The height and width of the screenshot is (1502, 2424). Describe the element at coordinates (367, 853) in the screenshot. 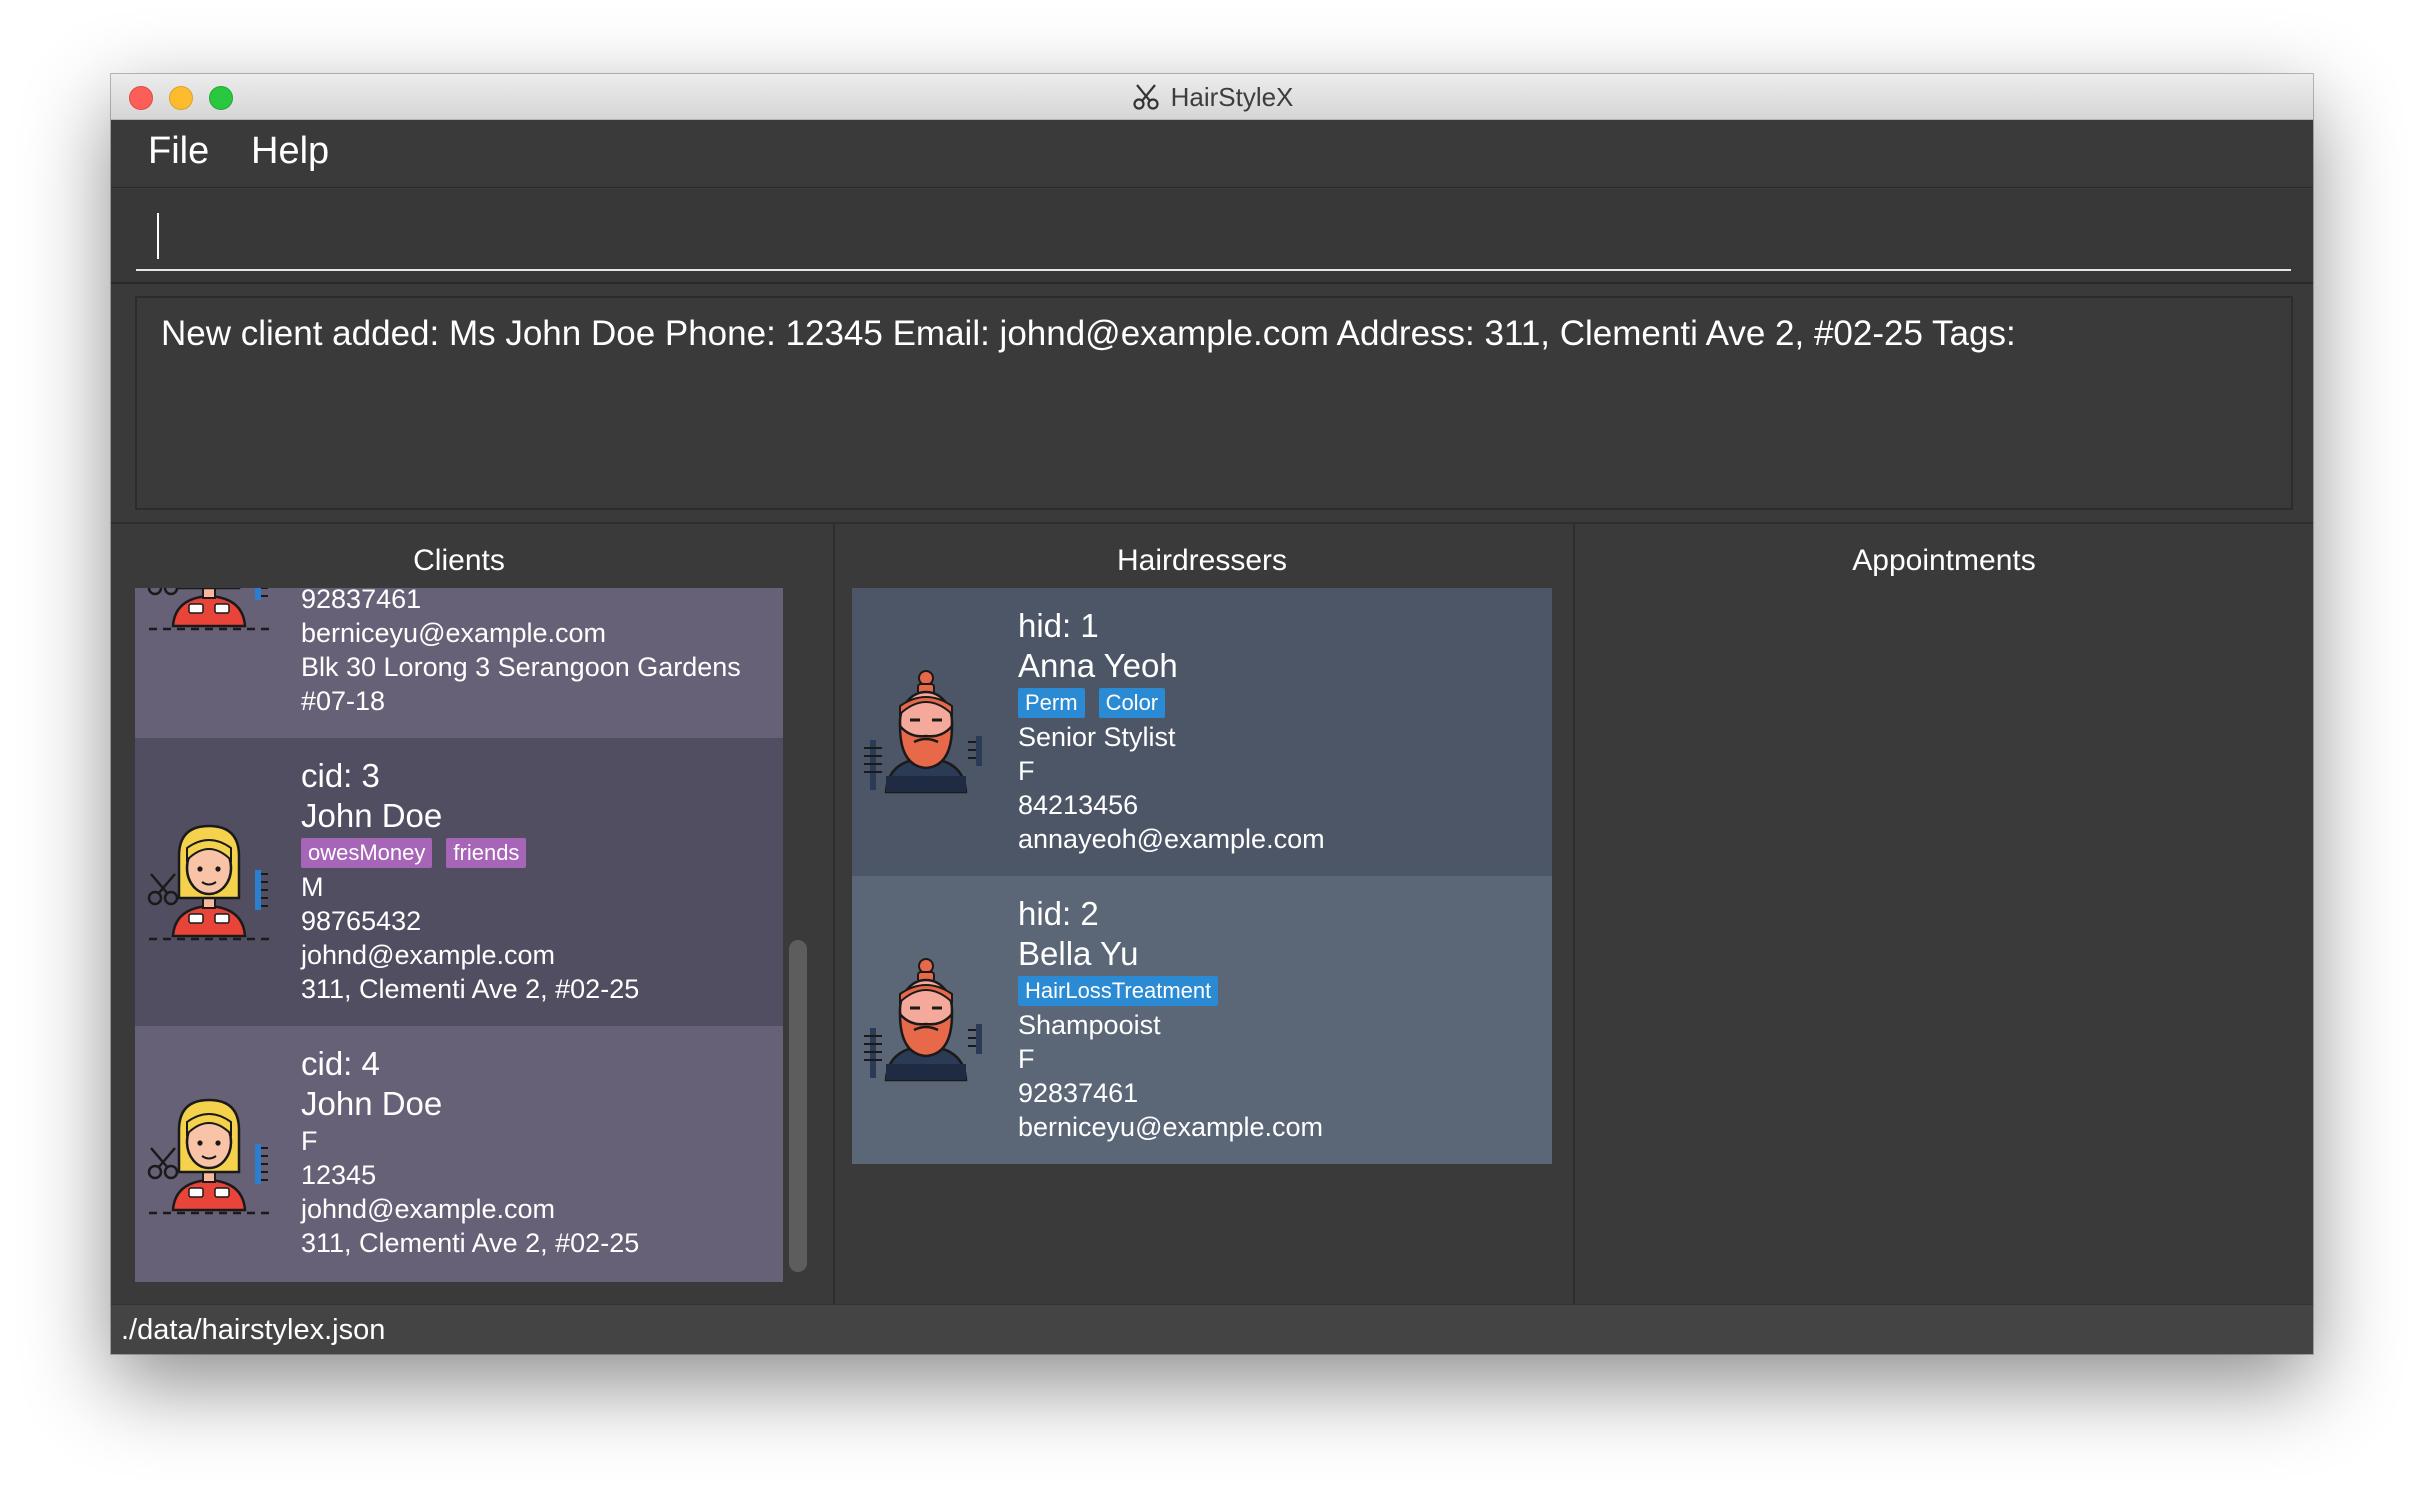

I see `client-tag: owesMoney` at that location.